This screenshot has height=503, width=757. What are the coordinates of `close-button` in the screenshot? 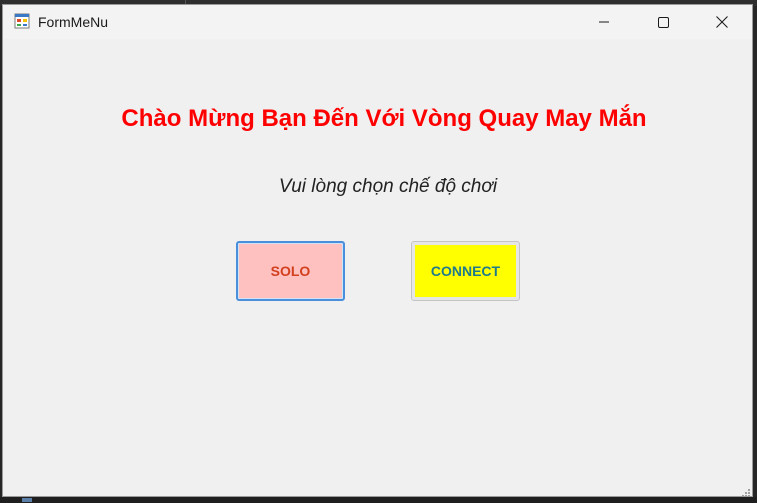 It's located at (722, 22).